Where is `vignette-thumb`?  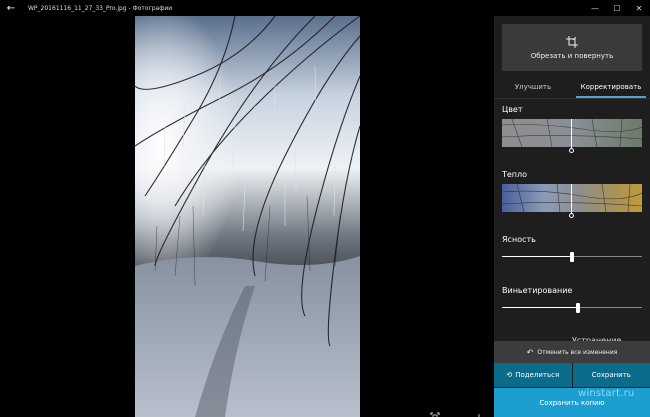
vignette-thumb is located at coordinates (578, 308).